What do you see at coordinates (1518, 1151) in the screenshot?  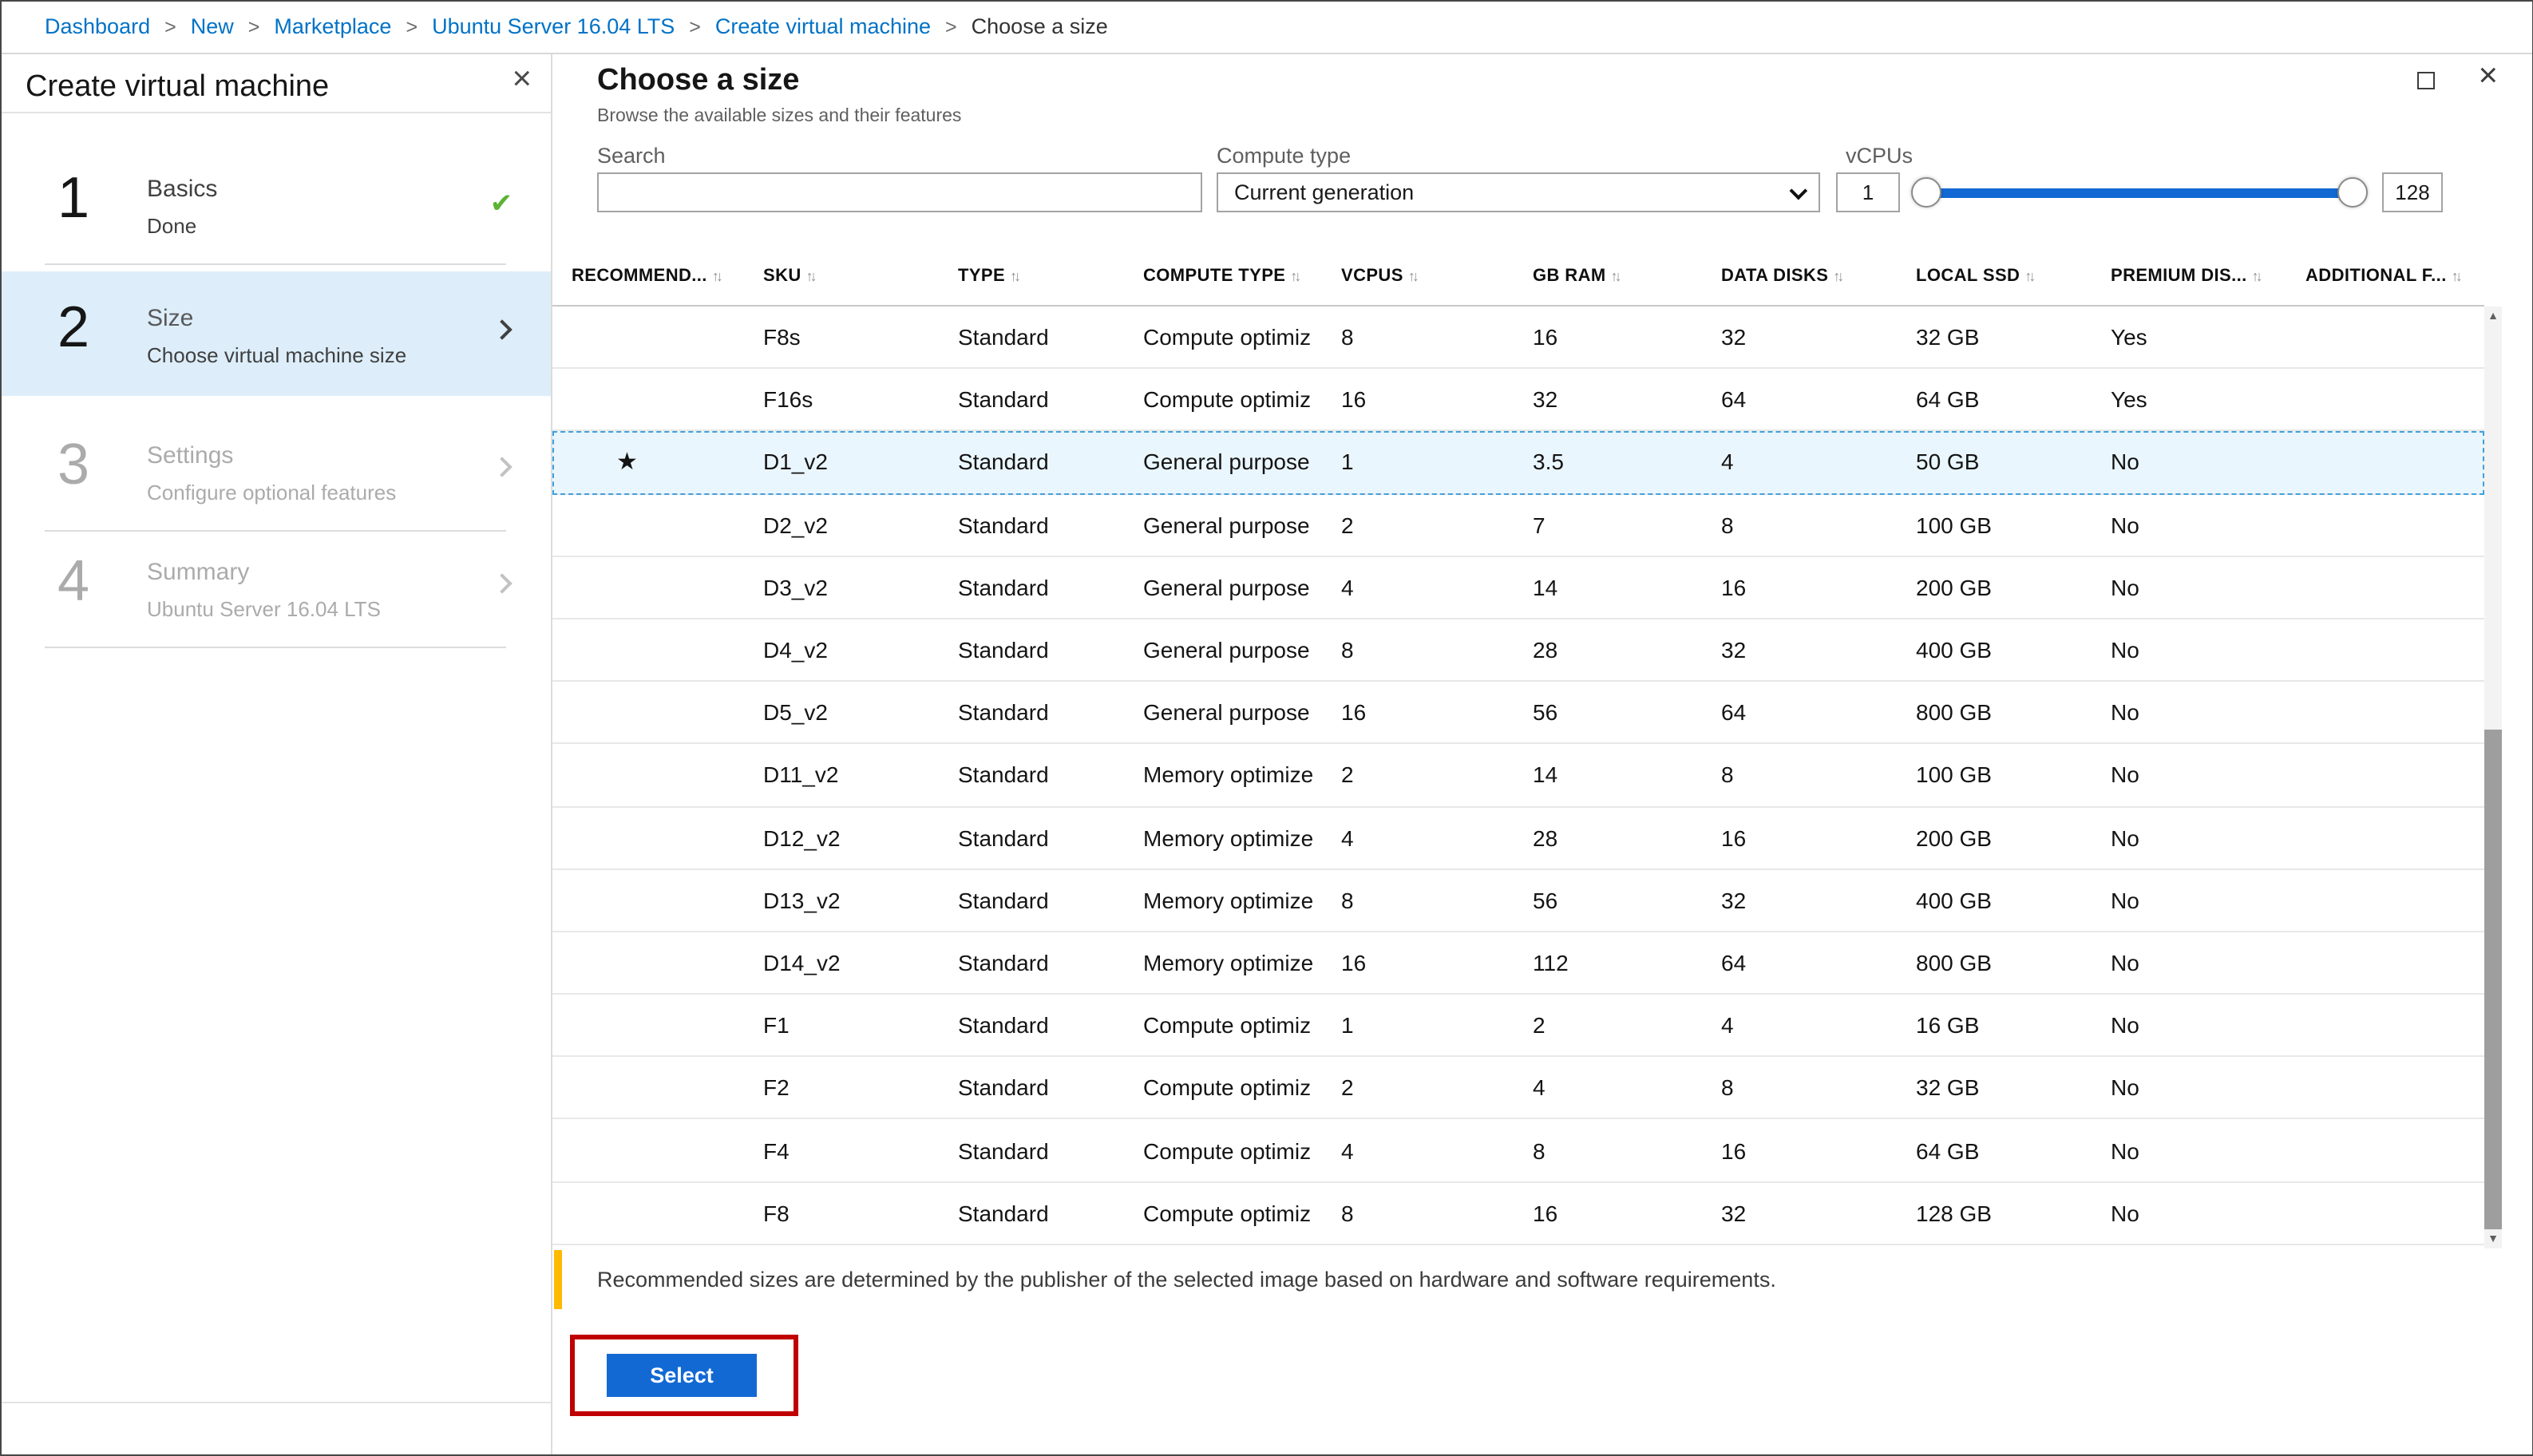 I see `table-row: F4 Standard Compute optimiz 4 8 16 64 GB No` at bounding box center [1518, 1151].